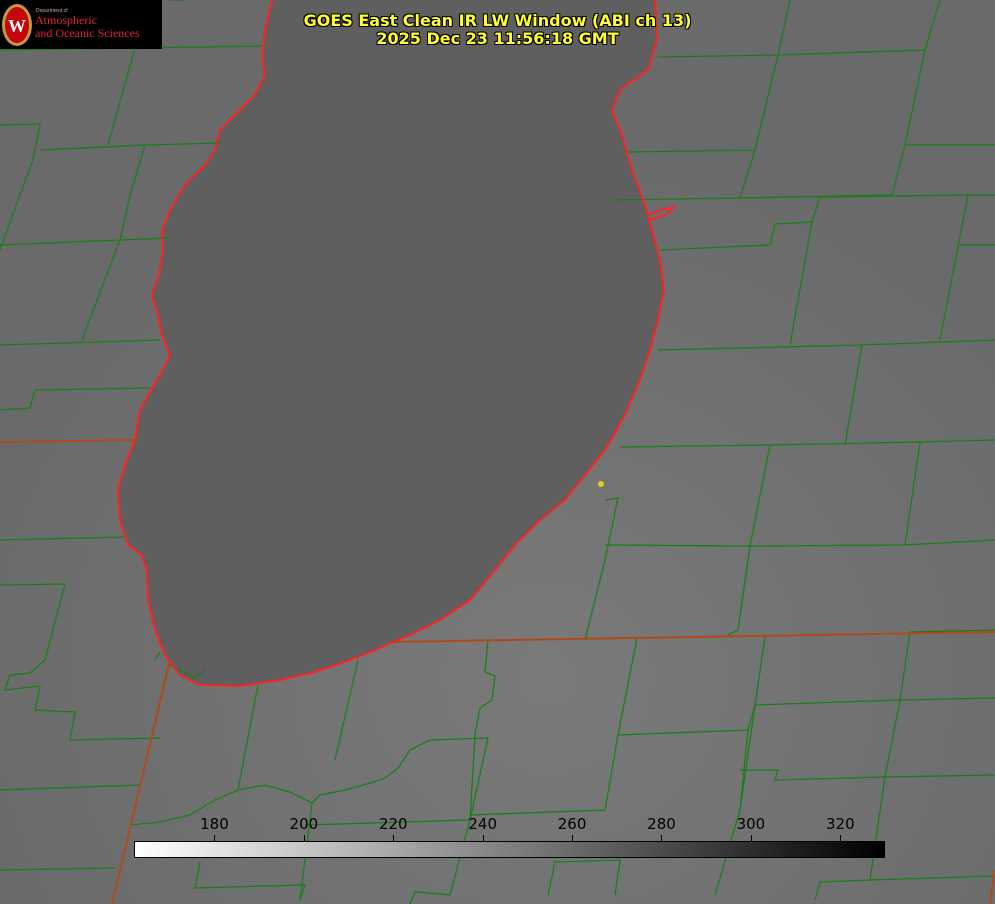 The width and height of the screenshot is (995, 904). What do you see at coordinates (572, 824) in the screenshot?
I see `colorbar-tick-label: 260` at bounding box center [572, 824].